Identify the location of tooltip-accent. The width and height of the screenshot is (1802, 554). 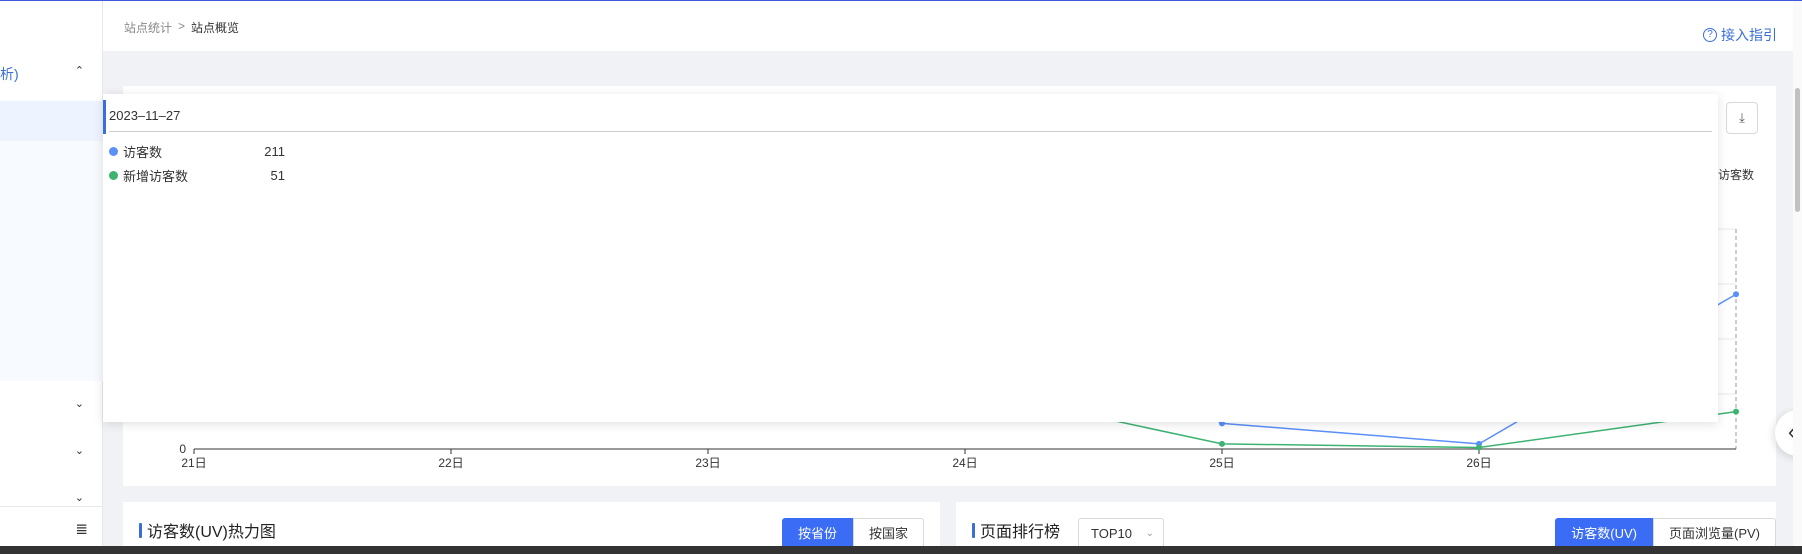
(104, 117).